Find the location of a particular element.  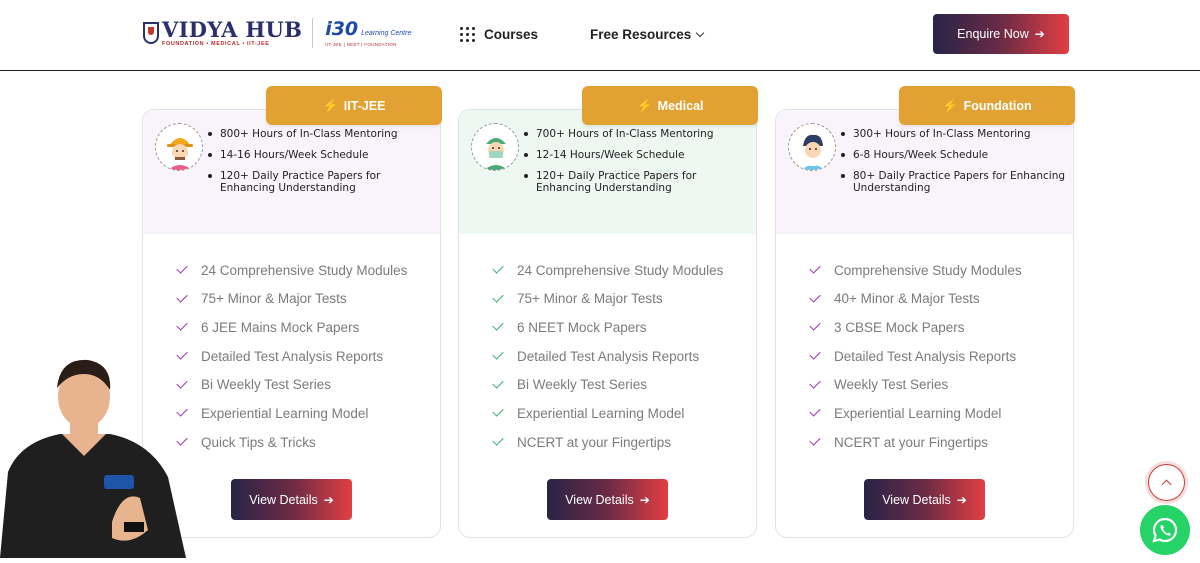

highlight-item: 300+ Hours of In-Class Mentoring is located at coordinates (953, 134).